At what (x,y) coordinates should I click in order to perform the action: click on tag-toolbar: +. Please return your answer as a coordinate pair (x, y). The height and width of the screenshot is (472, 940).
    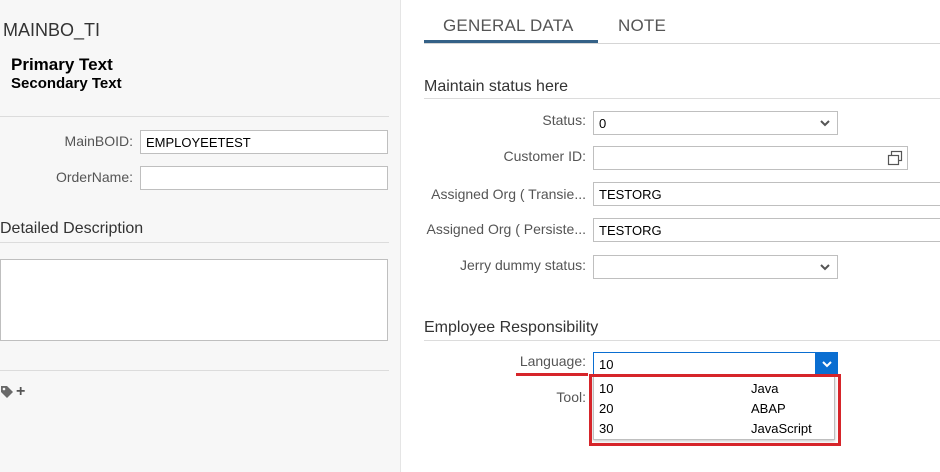
    Looking at the image, I should click on (12, 392).